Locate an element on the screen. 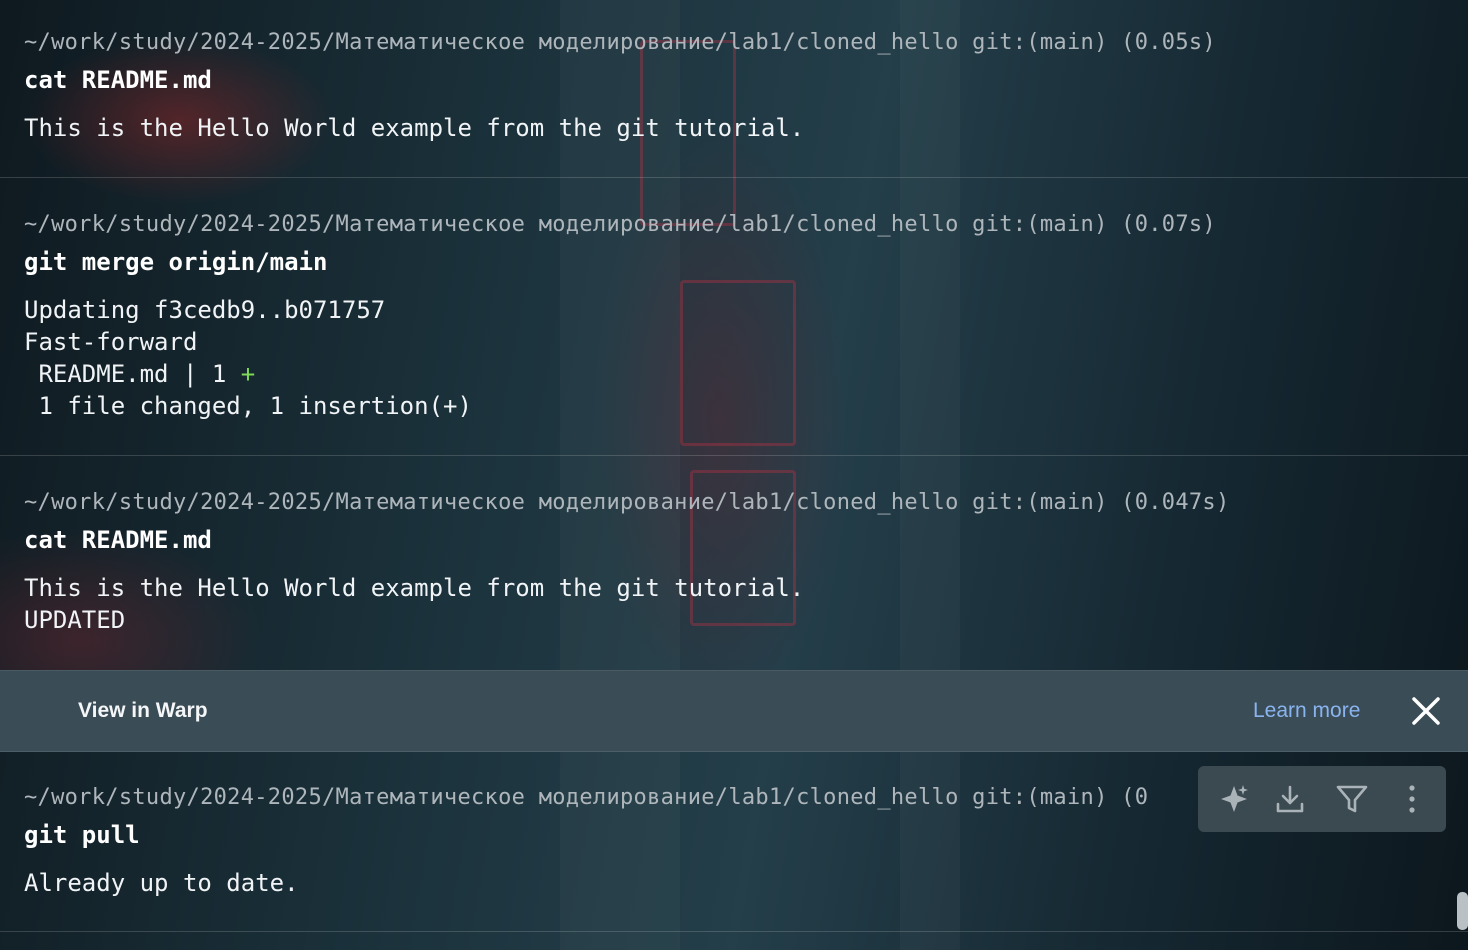  scrollbar-thumb is located at coordinates (1462, 911).